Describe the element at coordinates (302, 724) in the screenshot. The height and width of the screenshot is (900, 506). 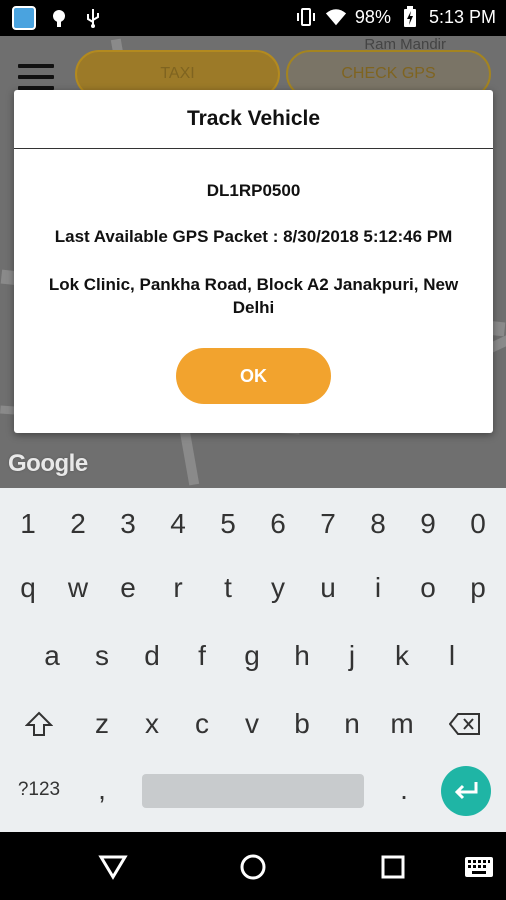
I see `key-b: b` at that location.